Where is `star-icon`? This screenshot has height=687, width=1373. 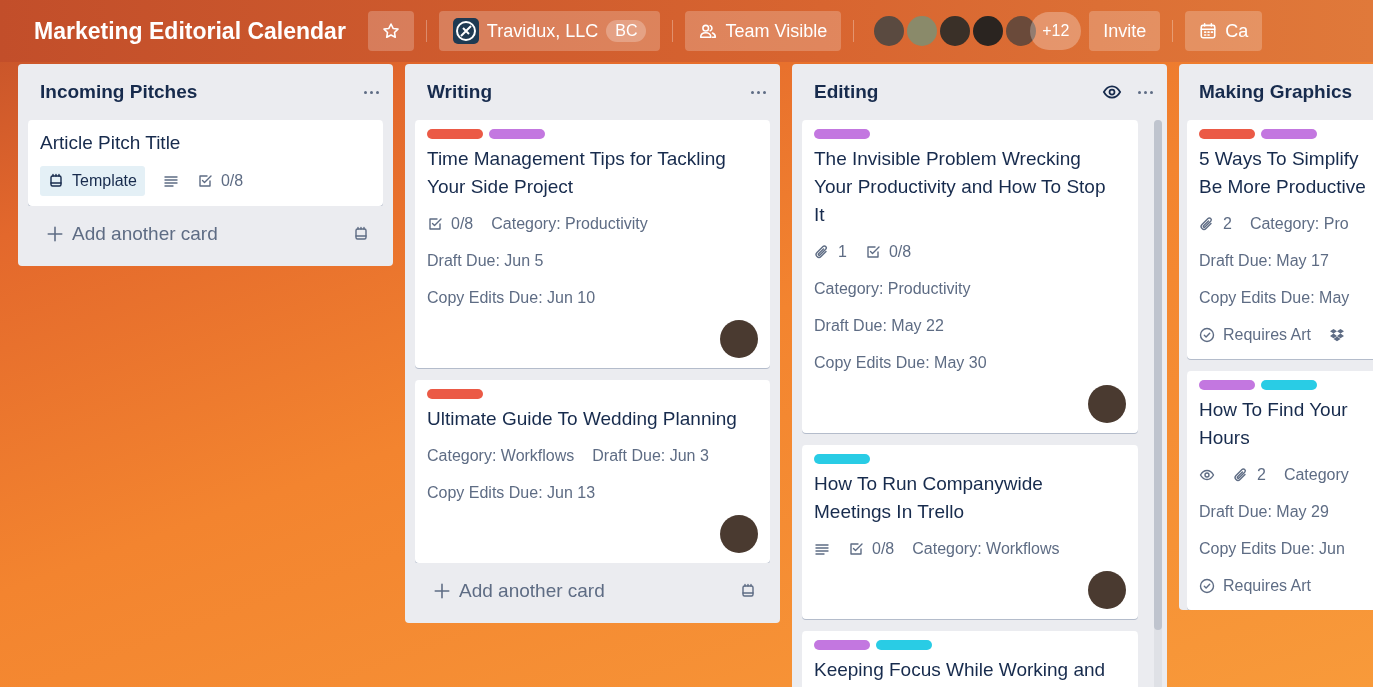 star-icon is located at coordinates (390, 31).